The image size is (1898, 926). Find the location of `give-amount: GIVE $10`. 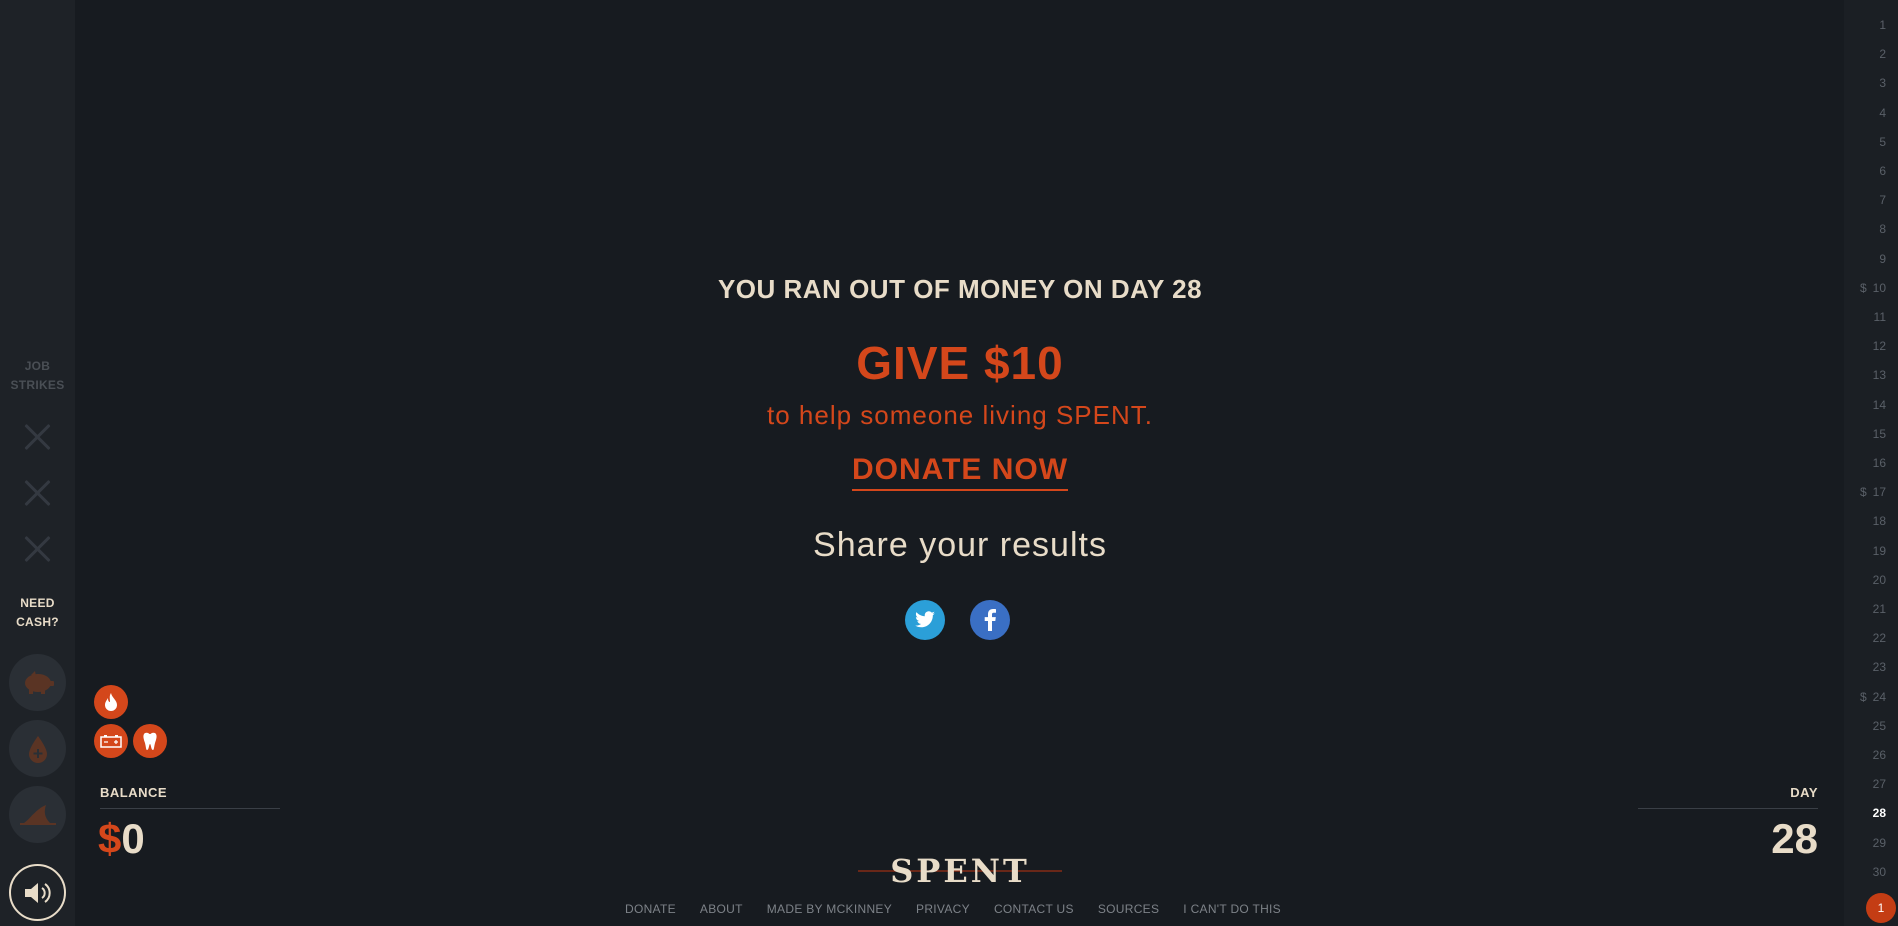

give-amount: GIVE $10 is located at coordinates (960, 363).